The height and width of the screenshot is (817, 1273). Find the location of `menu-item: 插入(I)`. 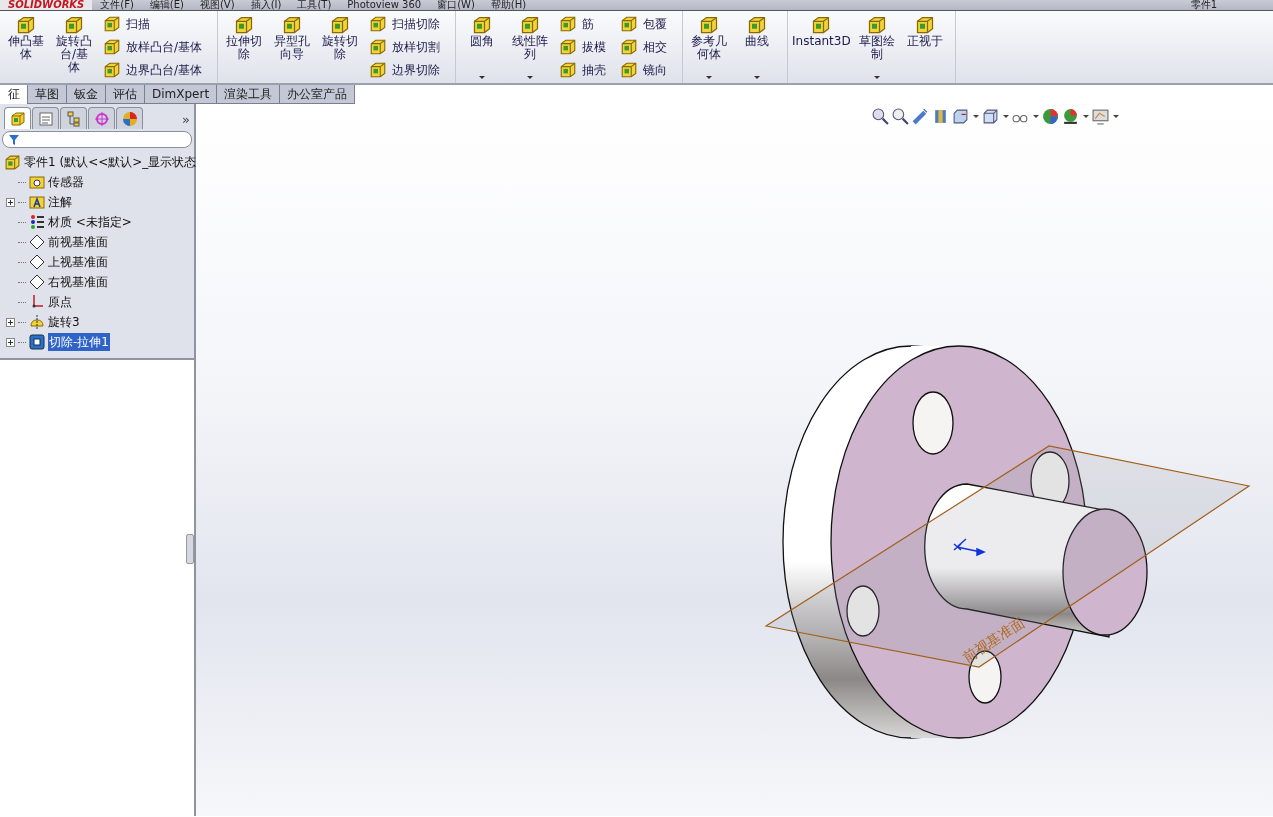

menu-item: 插入(I) is located at coordinates (266, 5).